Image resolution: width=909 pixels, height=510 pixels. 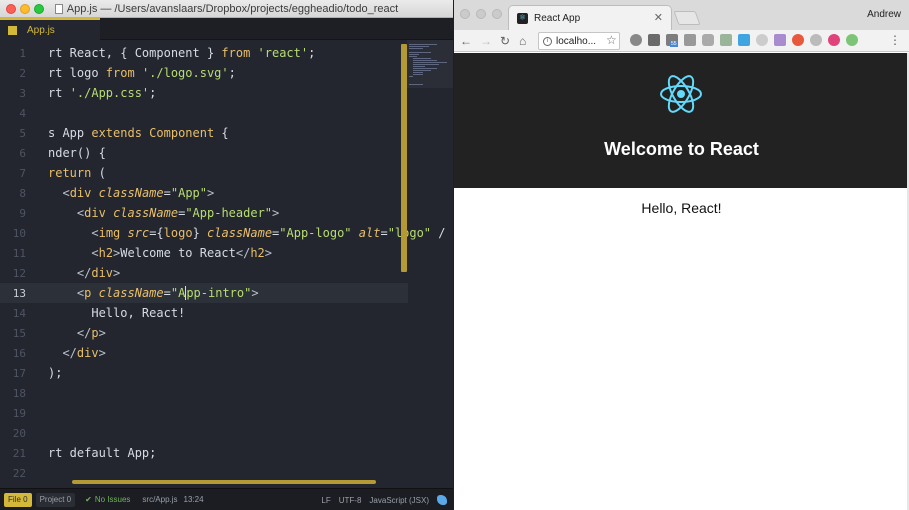 I want to click on code-line: 17);, so click(x=204, y=373).